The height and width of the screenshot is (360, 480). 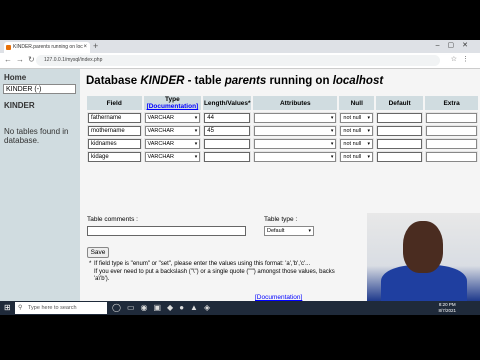 I want to click on type-header: Type [Documentation], so click(x=172, y=103).